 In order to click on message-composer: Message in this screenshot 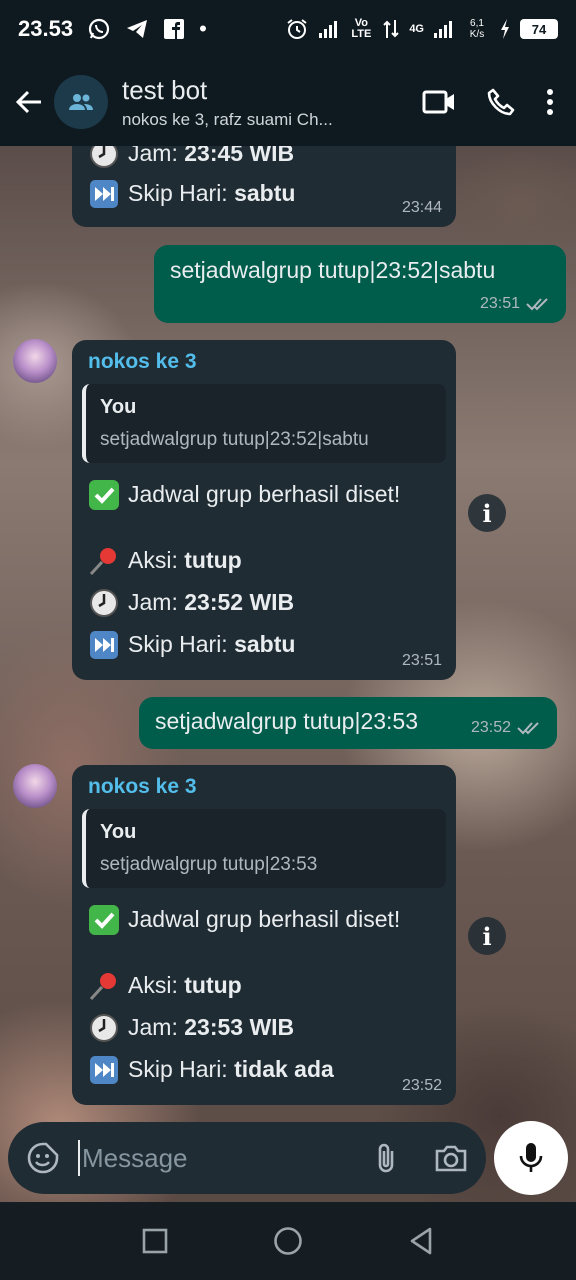, I will do `click(247, 1158)`.